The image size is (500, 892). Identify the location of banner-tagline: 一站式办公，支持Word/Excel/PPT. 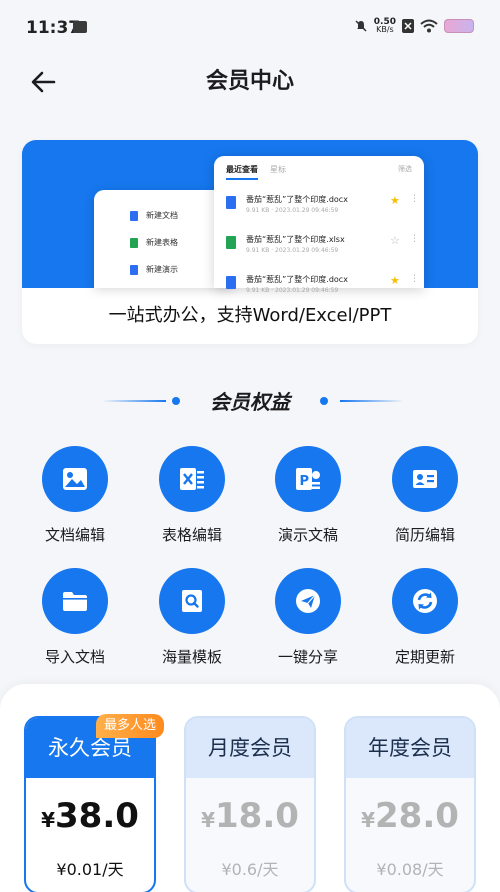
(250, 315).